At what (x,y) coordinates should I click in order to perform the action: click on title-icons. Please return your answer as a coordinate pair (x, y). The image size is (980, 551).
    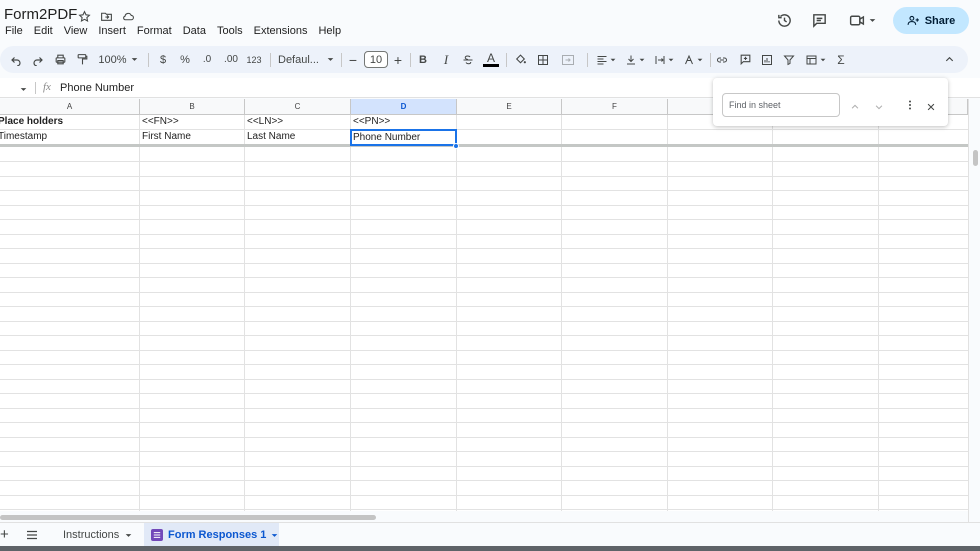
    Looking at the image, I should click on (106, 16).